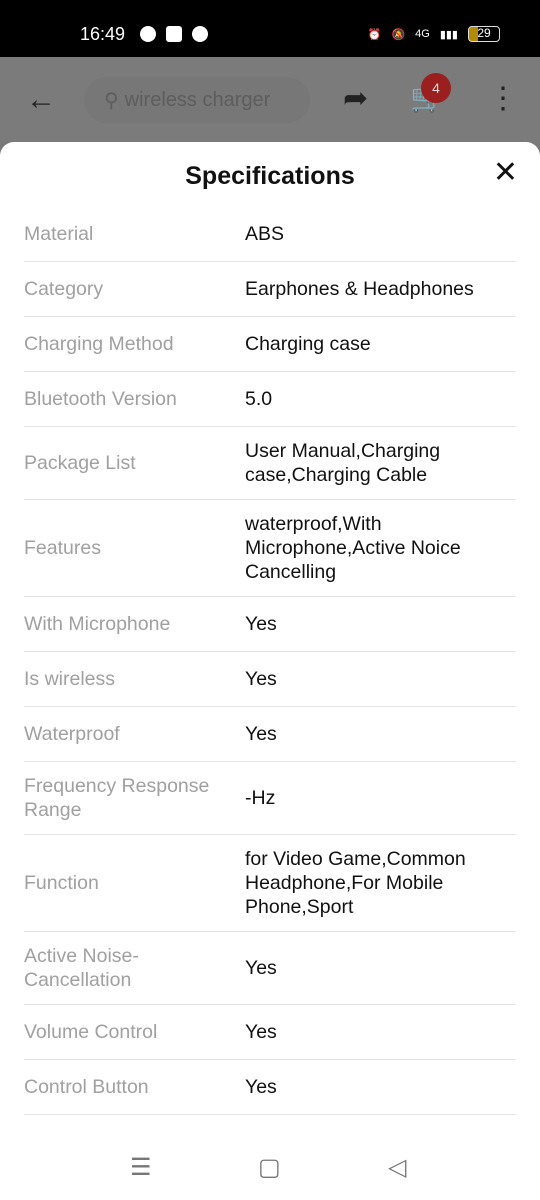 This screenshot has height=1200, width=540. I want to click on spec-value: Earphones & Headphones, so click(359, 289).